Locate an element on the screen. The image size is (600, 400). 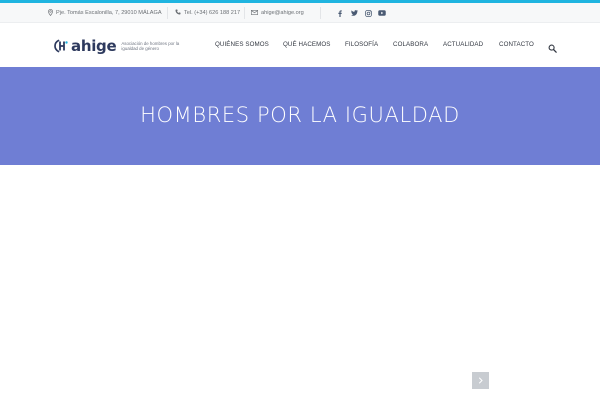
address-item: Pje. Tomás Escalonilla, 7, 29010 MÁLAGA is located at coordinates (105, 13).